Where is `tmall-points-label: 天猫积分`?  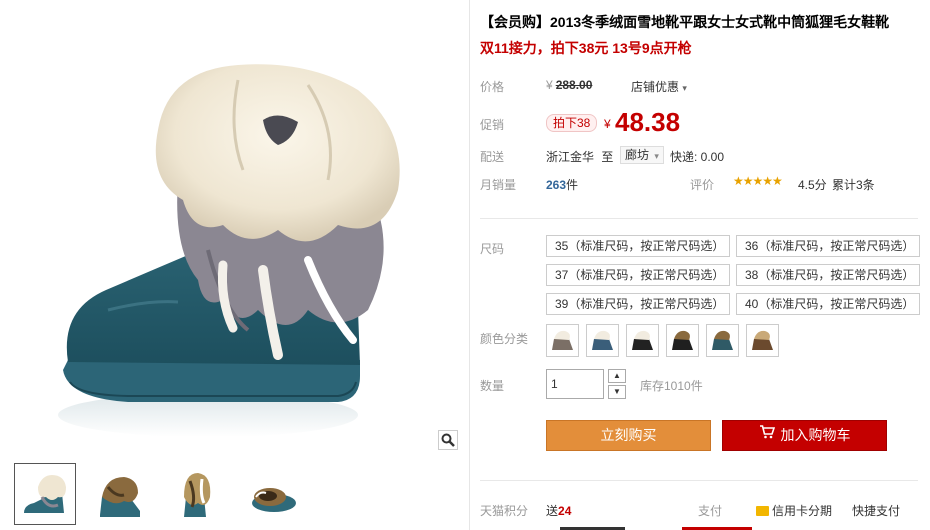
tmall-points-label: 天猫积分 is located at coordinates (504, 511).